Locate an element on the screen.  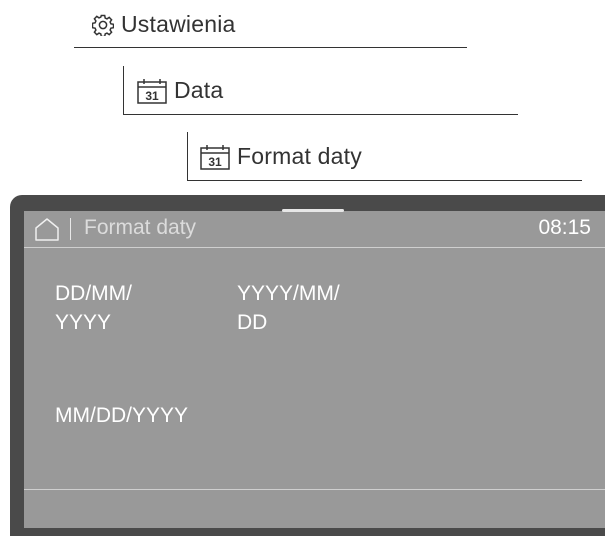
option-line: DD is located at coordinates (252, 322).